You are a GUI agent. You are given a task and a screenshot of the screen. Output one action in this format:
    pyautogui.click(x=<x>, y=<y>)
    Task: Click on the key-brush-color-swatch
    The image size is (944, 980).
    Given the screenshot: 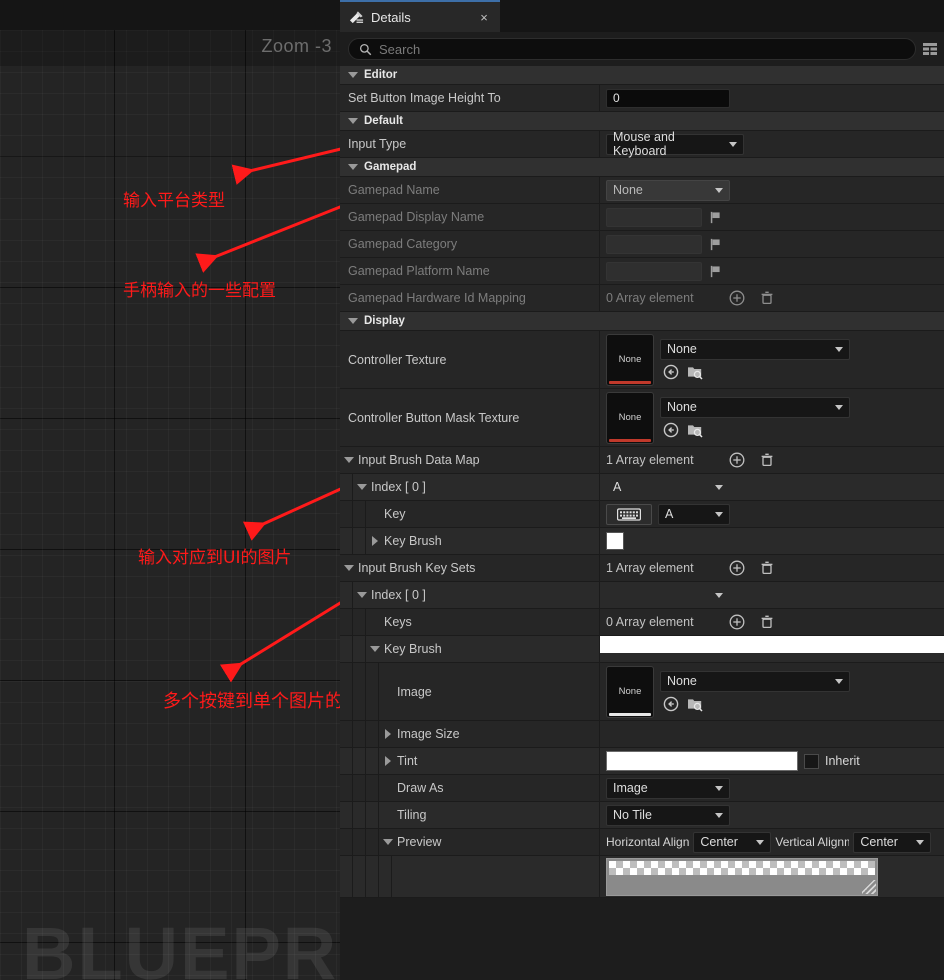 What is the action you would take?
    pyautogui.click(x=615, y=541)
    